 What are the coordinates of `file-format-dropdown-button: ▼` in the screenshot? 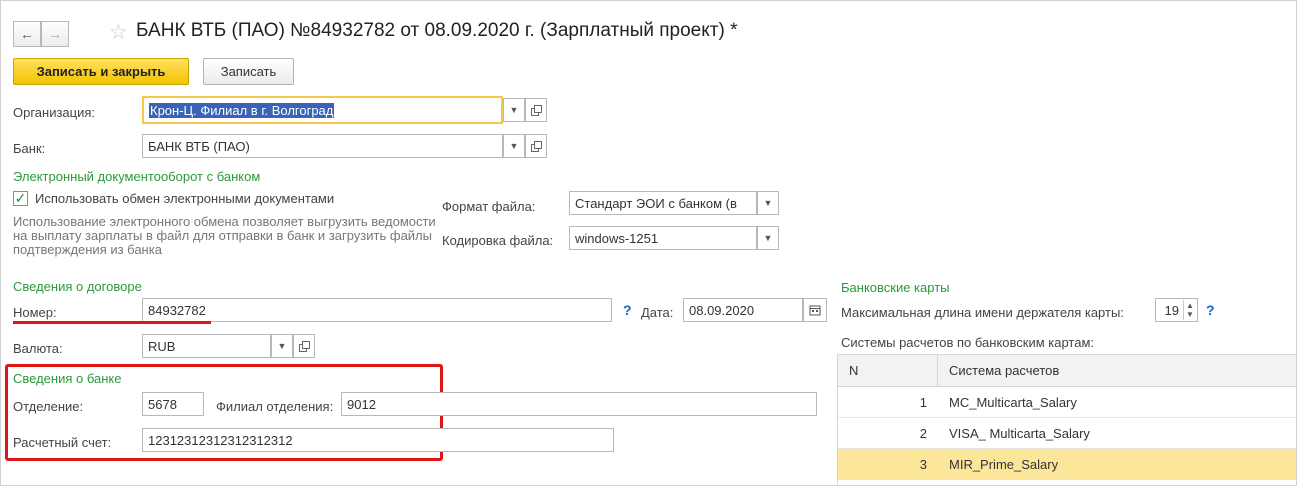 It's located at (768, 203).